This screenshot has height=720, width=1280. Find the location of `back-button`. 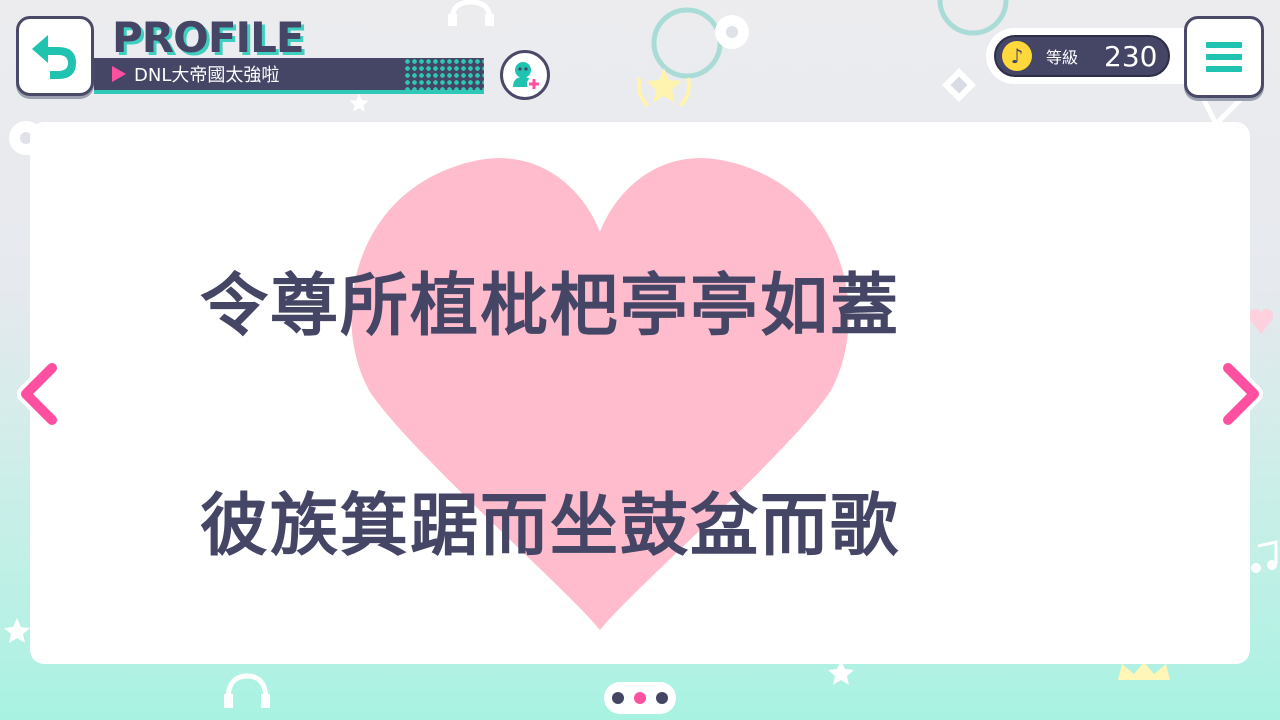

back-button is located at coordinates (55, 56).